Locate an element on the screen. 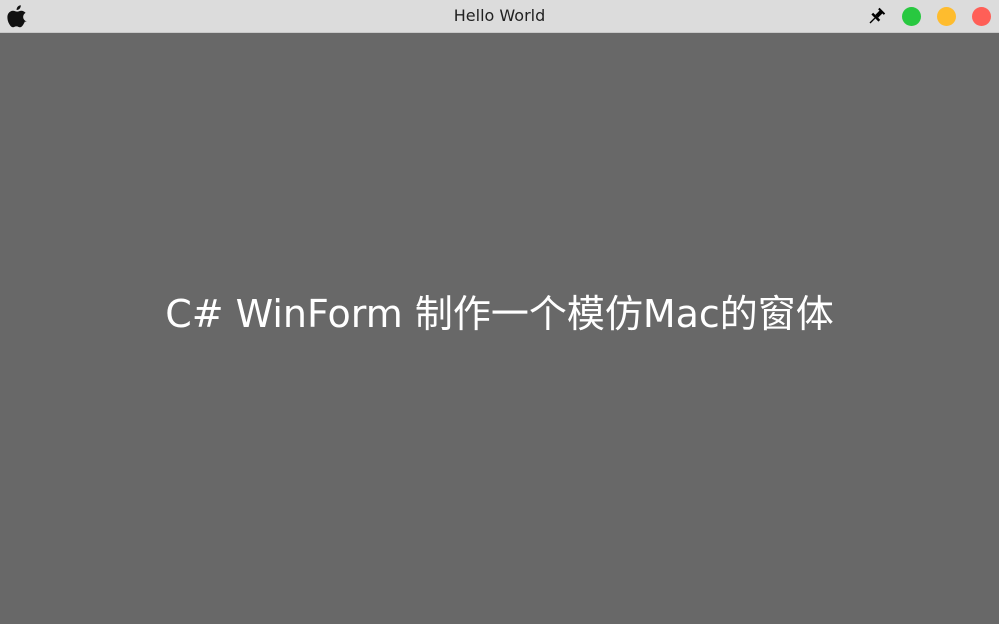 This screenshot has width=999, height=624. title-bar: Hello World is located at coordinates (499, 16).